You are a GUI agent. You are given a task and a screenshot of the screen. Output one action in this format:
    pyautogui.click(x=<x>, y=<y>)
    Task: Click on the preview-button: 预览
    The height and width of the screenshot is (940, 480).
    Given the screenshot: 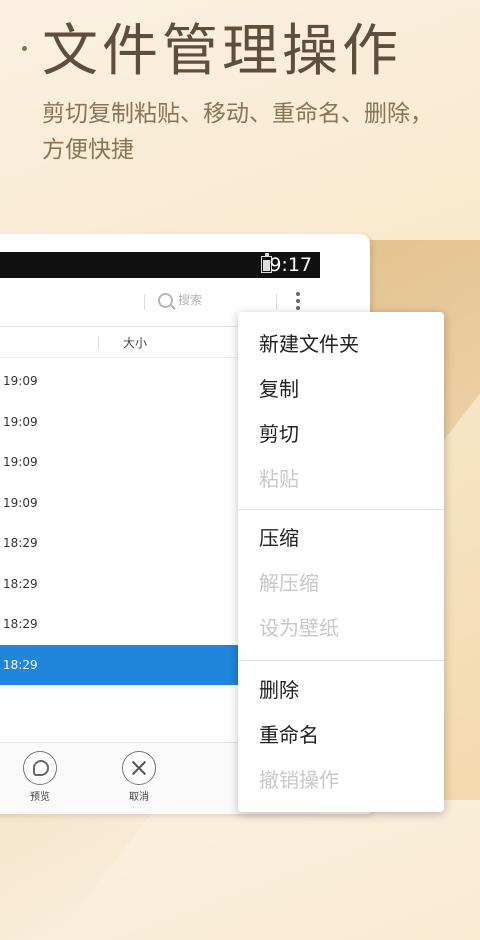 What is the action you would take?
    pyautogui.click(x=40, y=777)
    